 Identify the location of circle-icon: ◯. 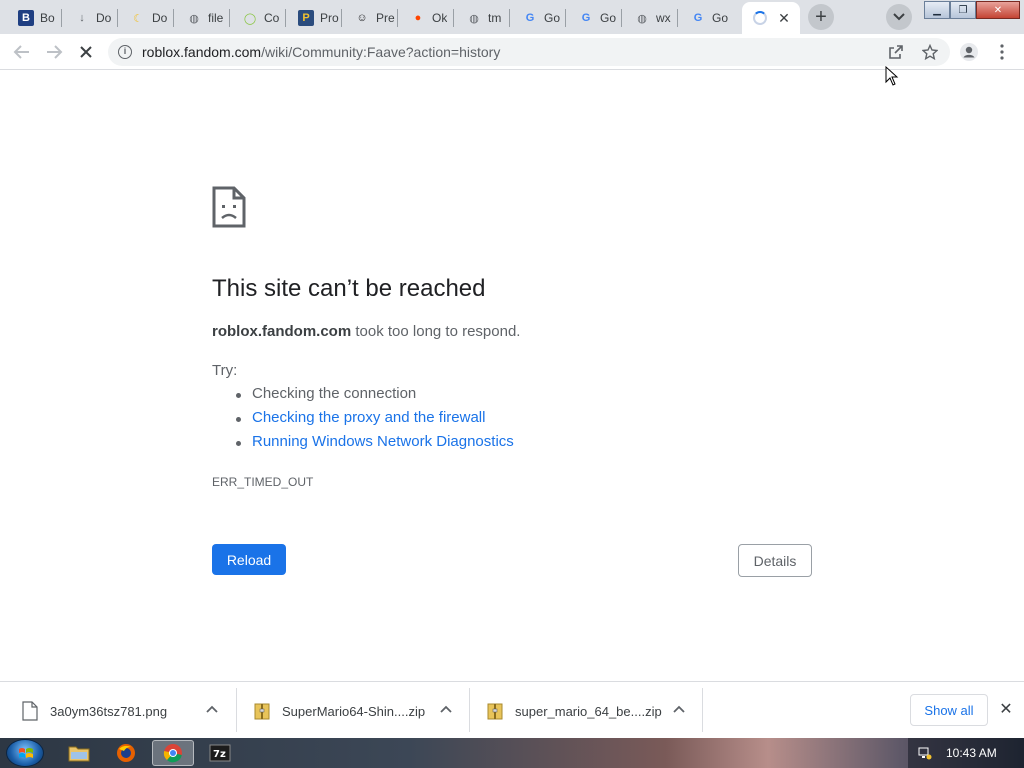
(250, 18).